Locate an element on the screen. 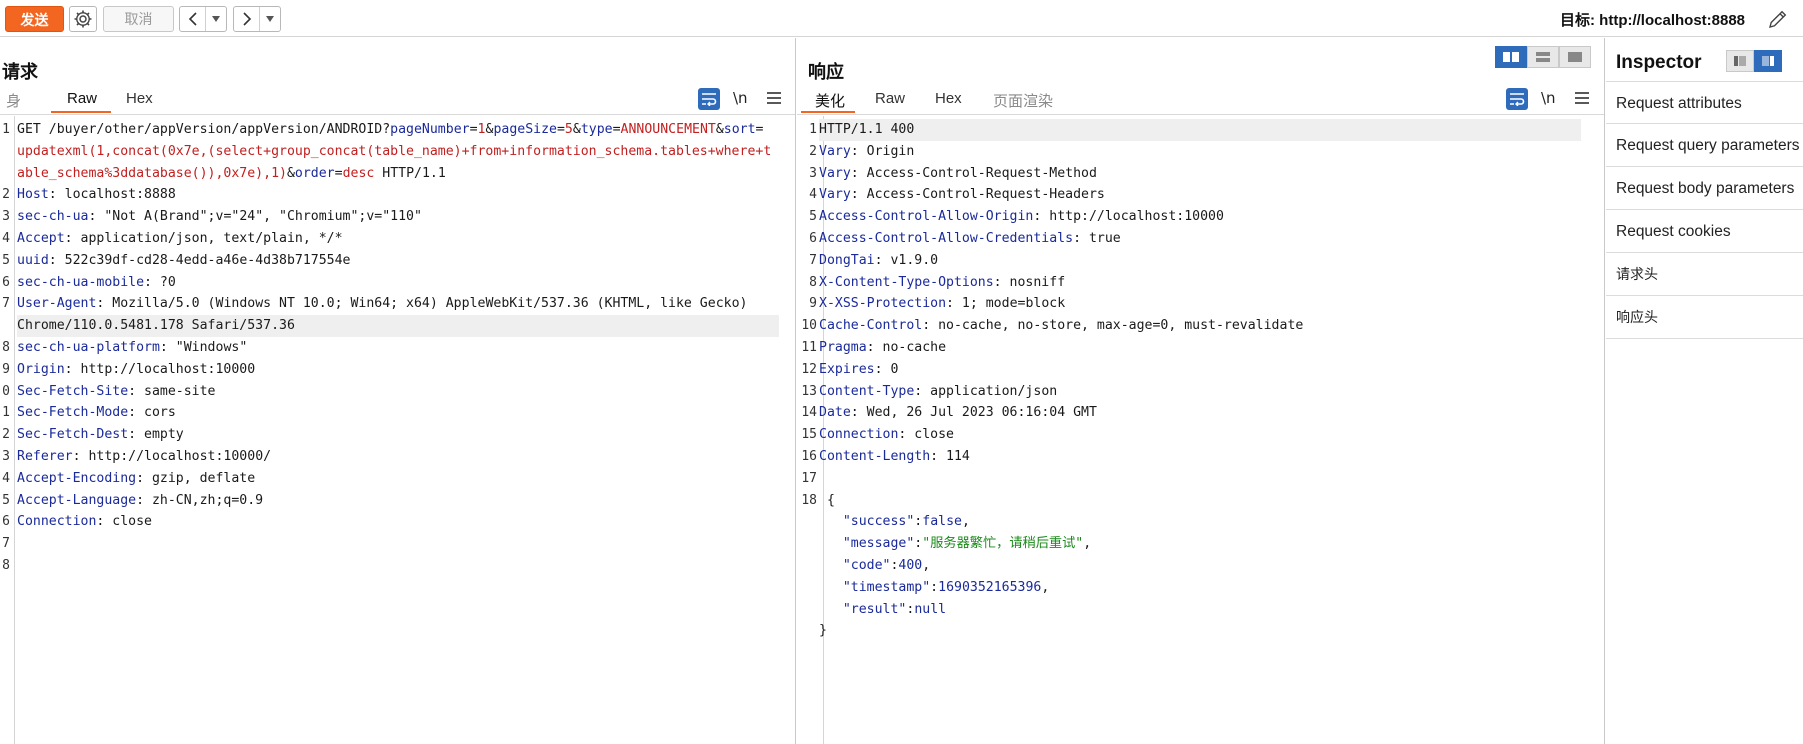 This screenshot has height=744, width=1803. edit-target-icon is located at coordinates (1778, 19).